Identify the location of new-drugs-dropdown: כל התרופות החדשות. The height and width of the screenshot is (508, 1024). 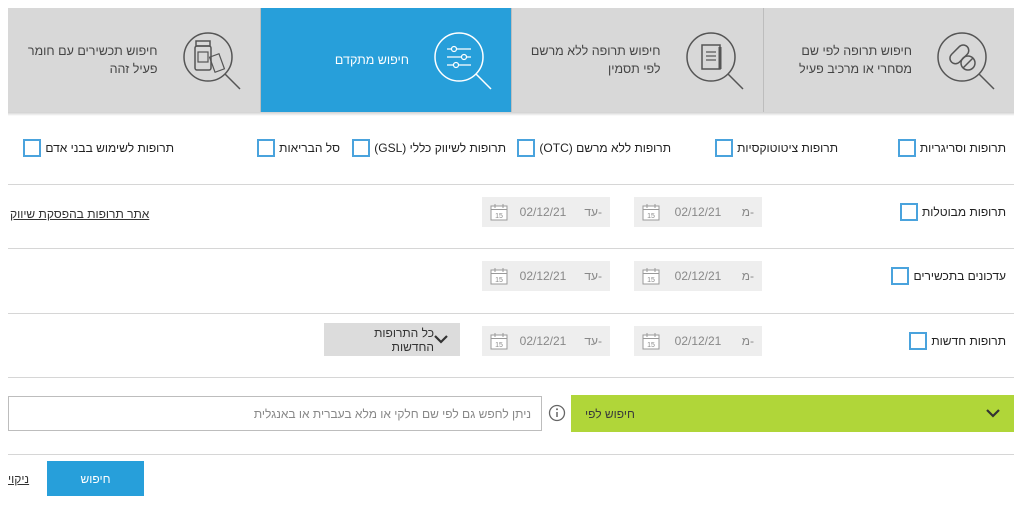
(392, 339).